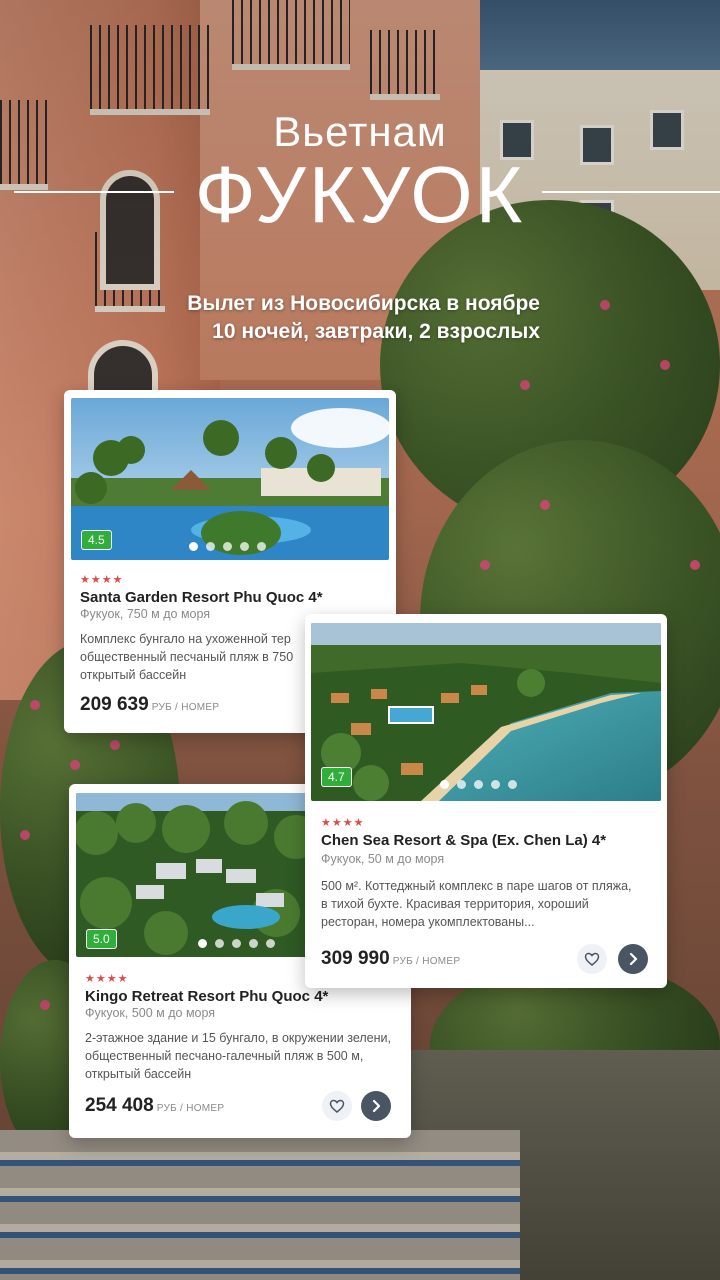  Describe the element at coordinates (463, 840) in the screenshot. I see `hotel-name: Chen Sea Resort & Spa (Ex. Chen La) 4*` at that location.